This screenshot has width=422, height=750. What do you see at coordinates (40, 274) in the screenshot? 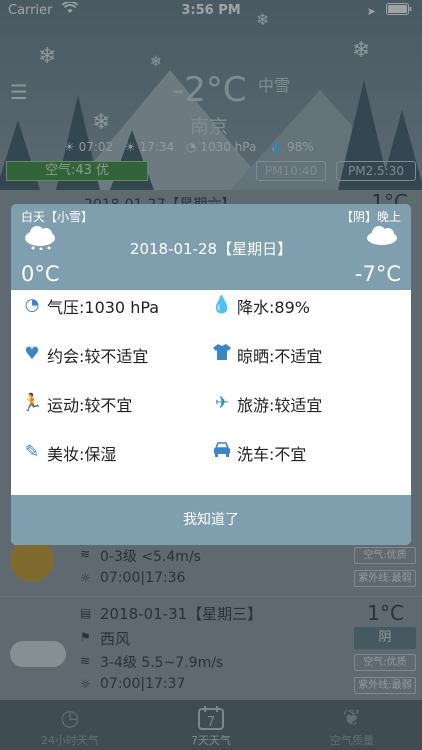
I see `high-temperature: 0°C` at bounding box center [40, 274].